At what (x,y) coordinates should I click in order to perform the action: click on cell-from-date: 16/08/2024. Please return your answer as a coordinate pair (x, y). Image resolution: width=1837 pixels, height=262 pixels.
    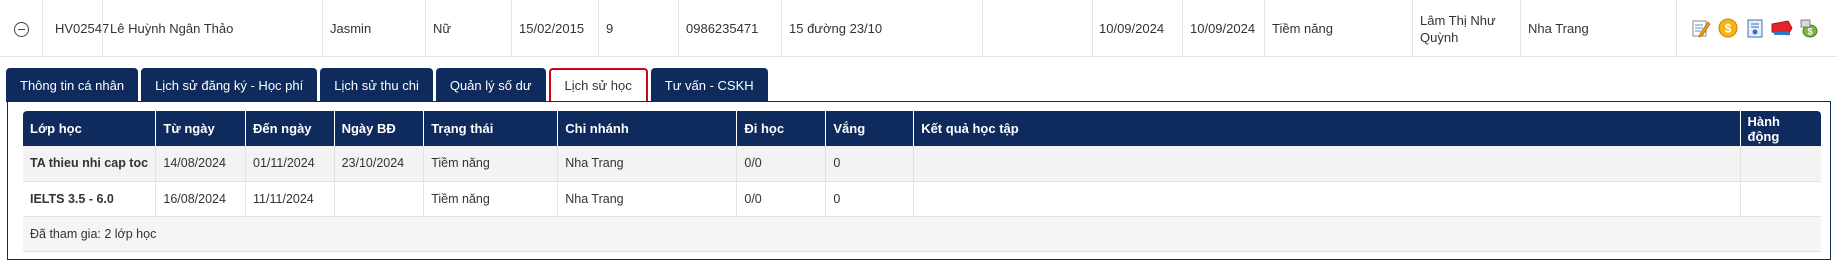
    Looking at the image, I should click on (201, 199).